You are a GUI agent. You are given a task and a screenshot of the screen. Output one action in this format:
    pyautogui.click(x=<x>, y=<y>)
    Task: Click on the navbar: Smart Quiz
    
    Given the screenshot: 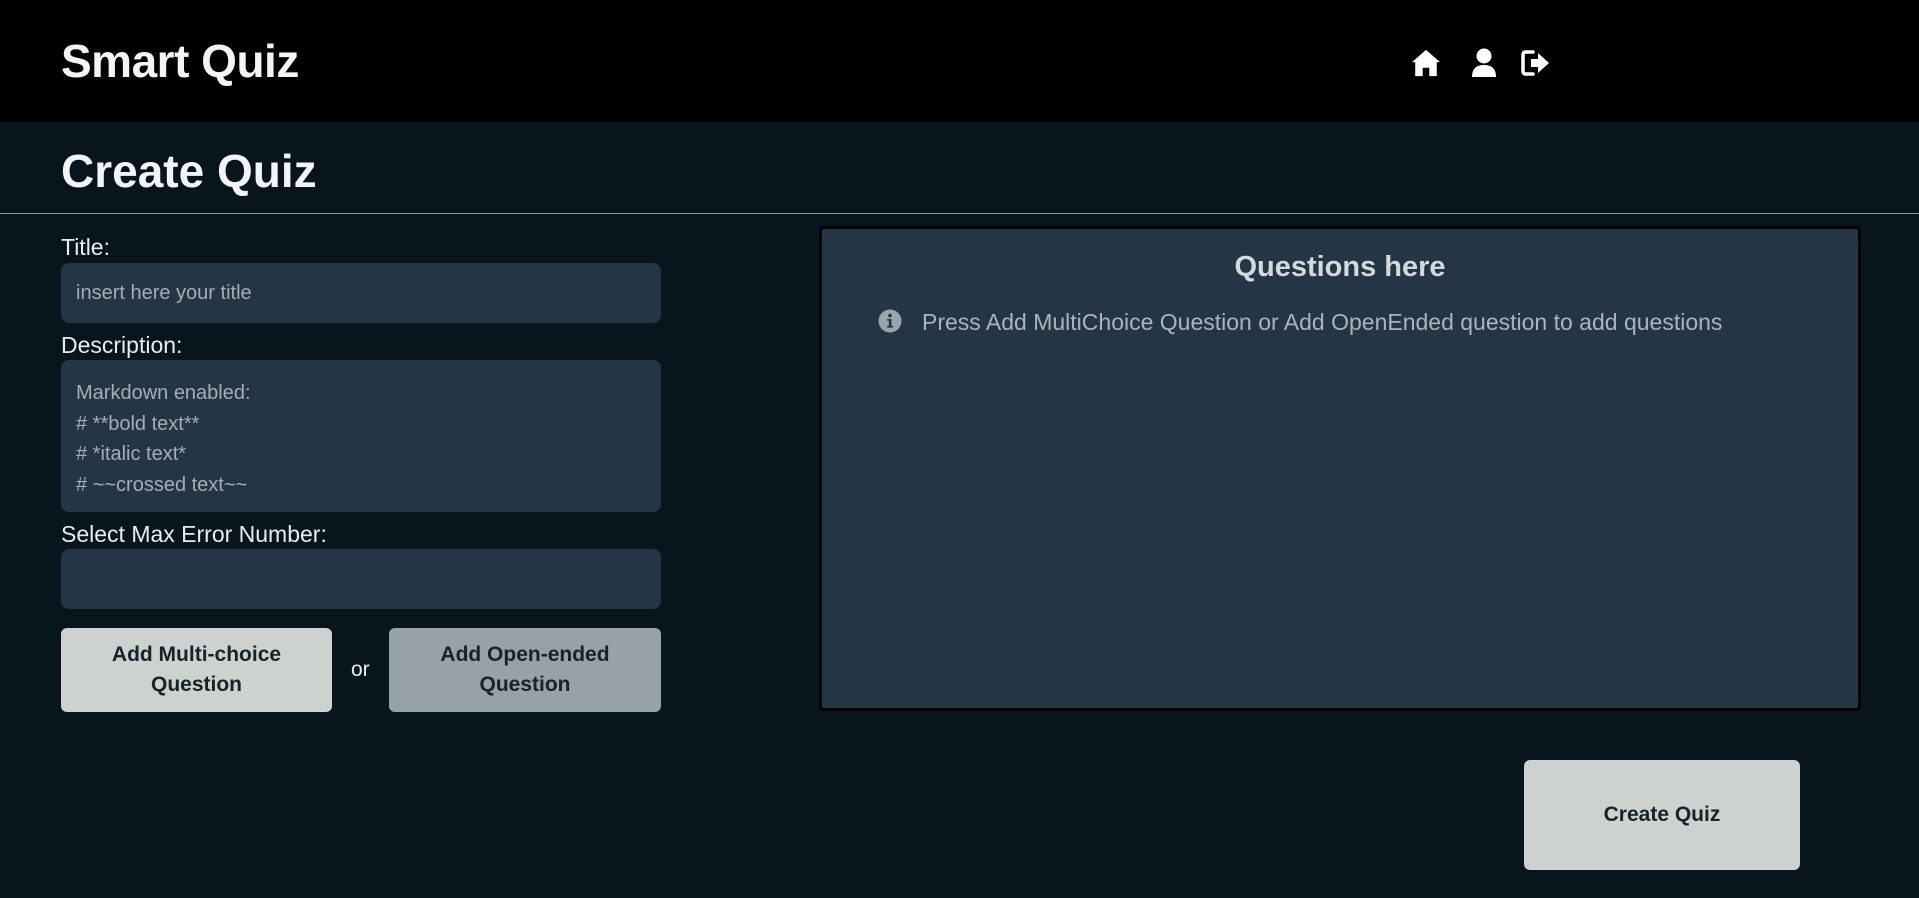 What is the action you would take?
    pyautogui.click(x=959, y=61)
    